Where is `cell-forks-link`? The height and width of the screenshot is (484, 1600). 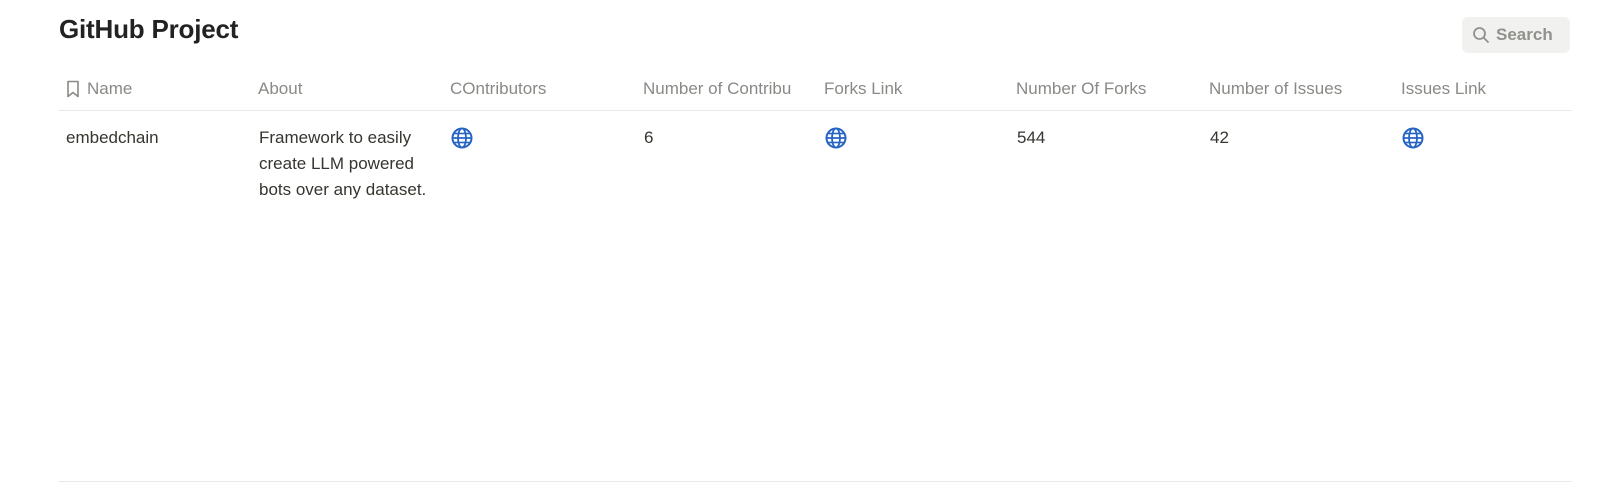 cell-forks-link is located at coordinates (914, 141).